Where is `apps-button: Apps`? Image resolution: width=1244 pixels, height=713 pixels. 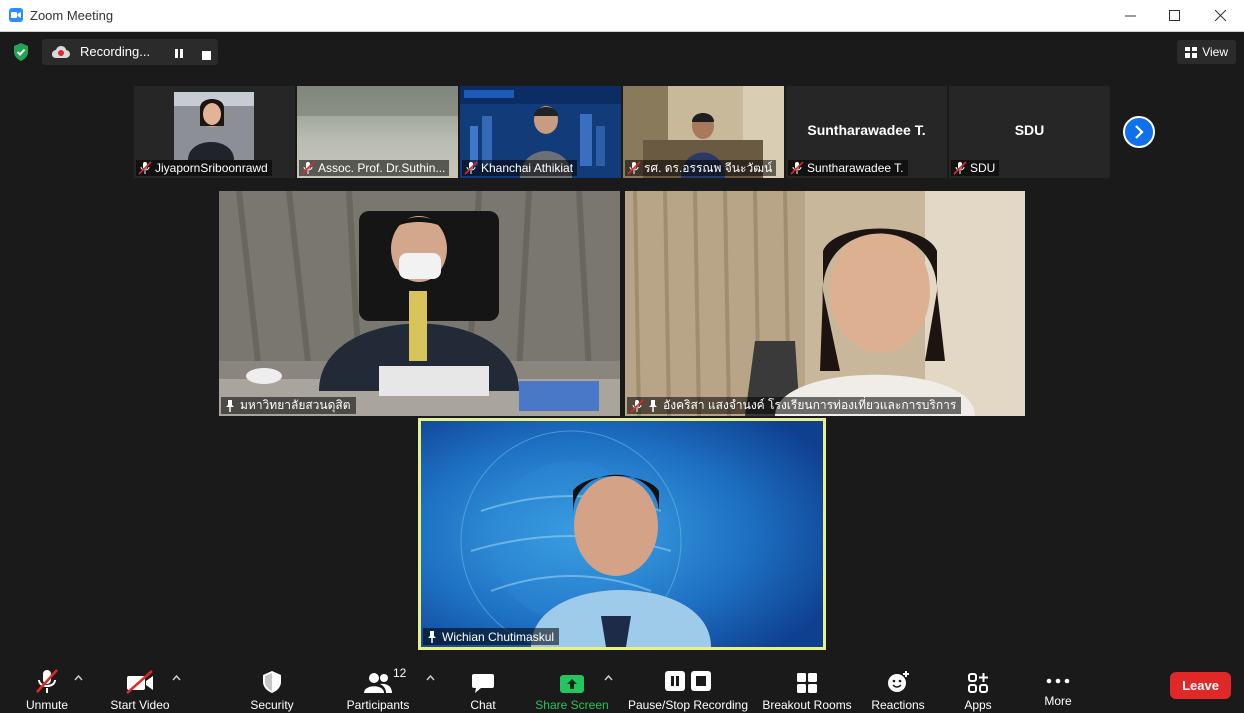 apps-button: Apps is located at coordinates (978, 684).